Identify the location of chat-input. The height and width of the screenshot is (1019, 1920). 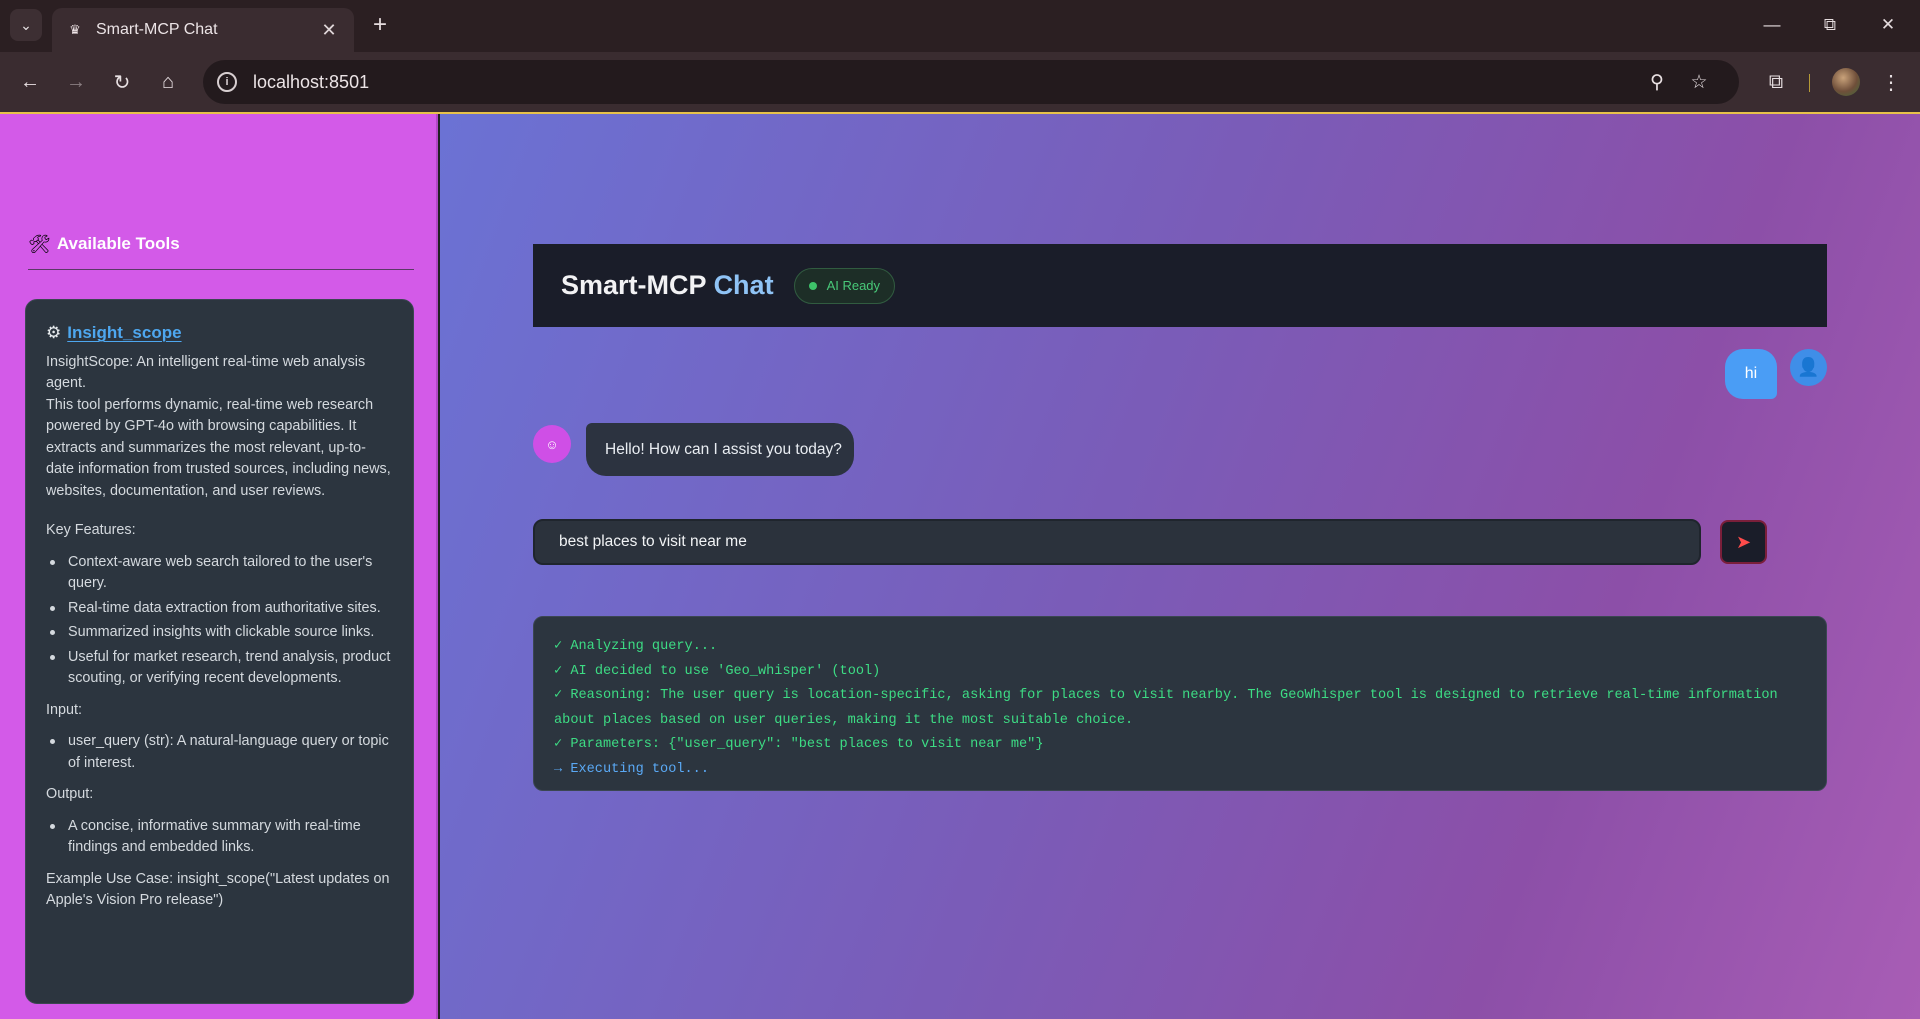
(1117, 542).